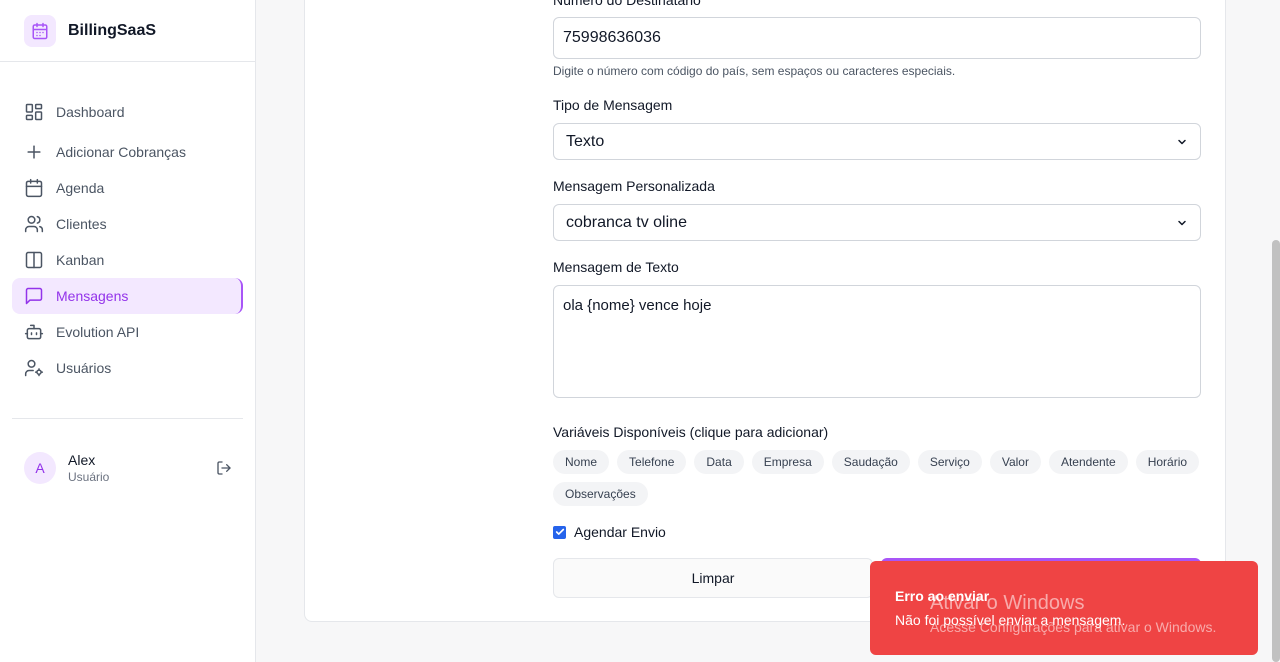 The image size is (1280, 662). I want to click on variable-chip: Horário, so click(1167, 462).